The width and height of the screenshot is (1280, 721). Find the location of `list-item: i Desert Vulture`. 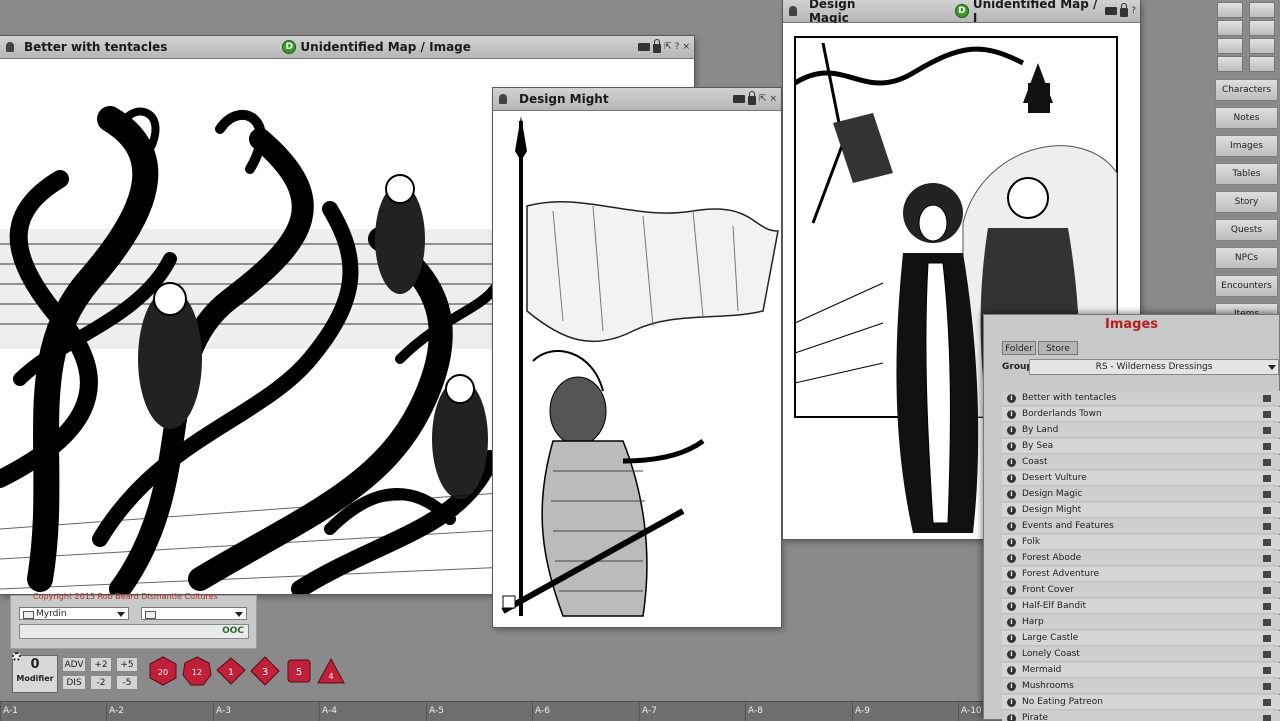

list-item: i Desert Vulture is located at coordinates (1141, 478).